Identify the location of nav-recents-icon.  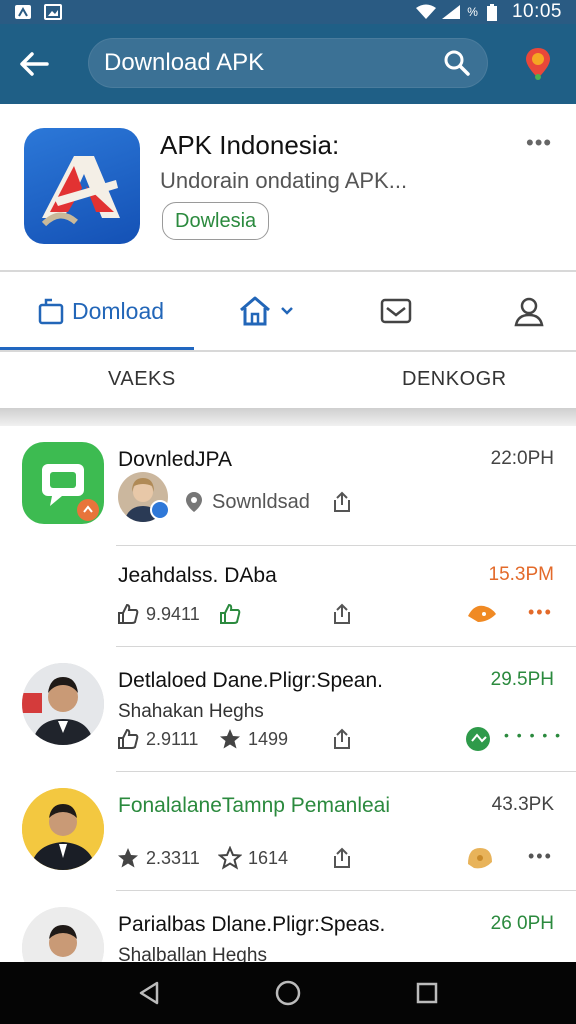
(426, 993).